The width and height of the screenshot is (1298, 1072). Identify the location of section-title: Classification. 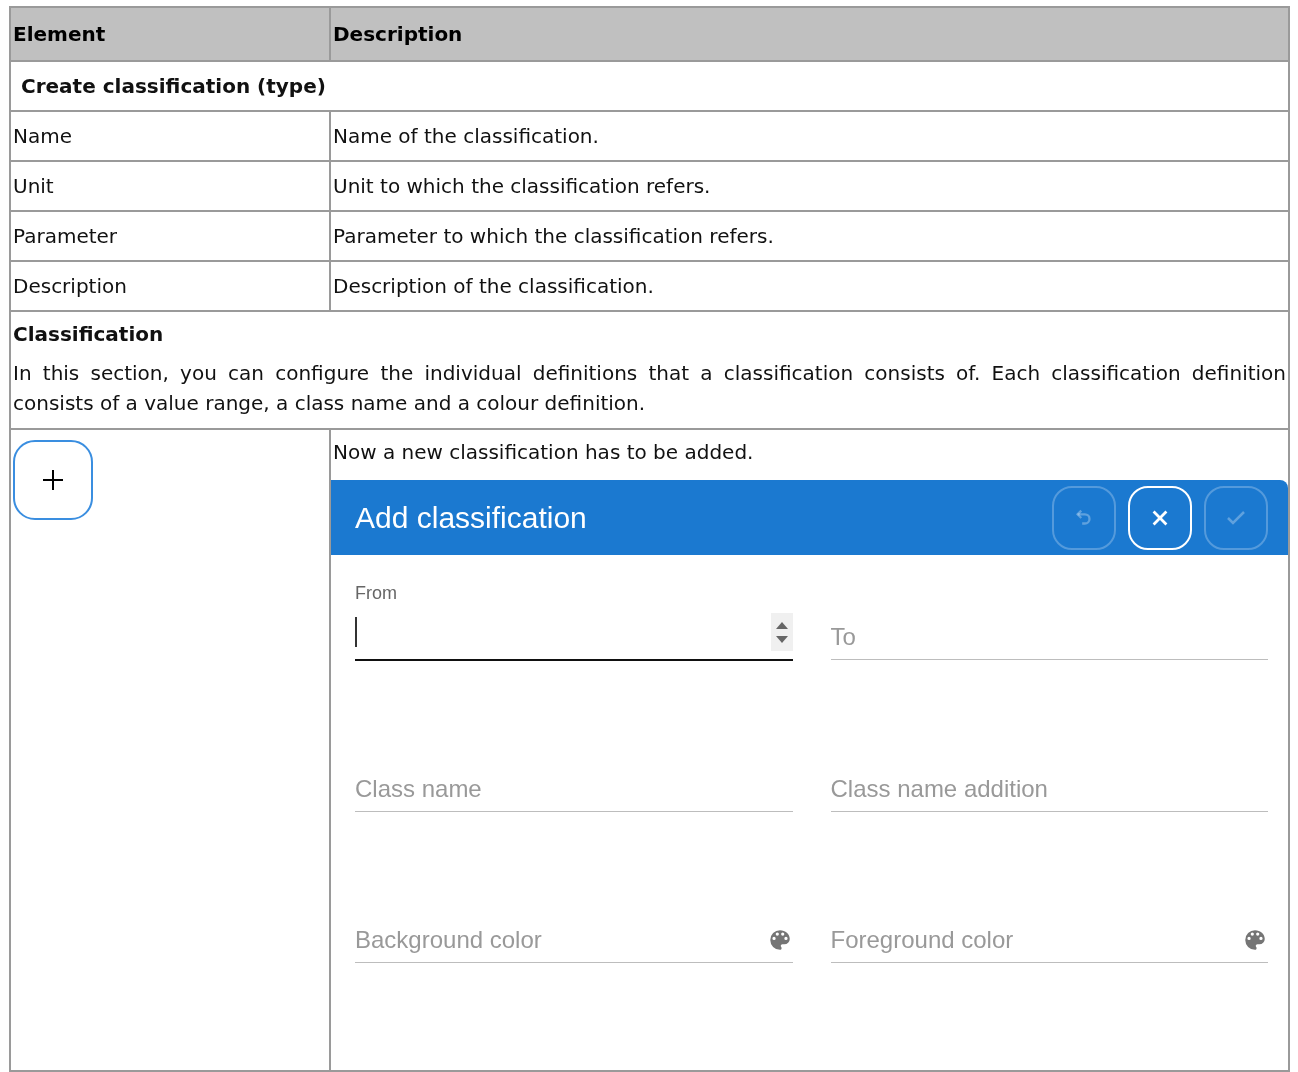
(89, 334).